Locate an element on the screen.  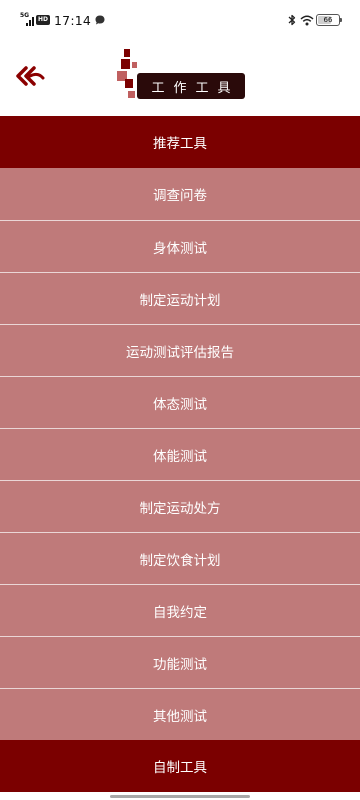
tool-list-item-label: 身体测试 is located at coordinates (180, 248).